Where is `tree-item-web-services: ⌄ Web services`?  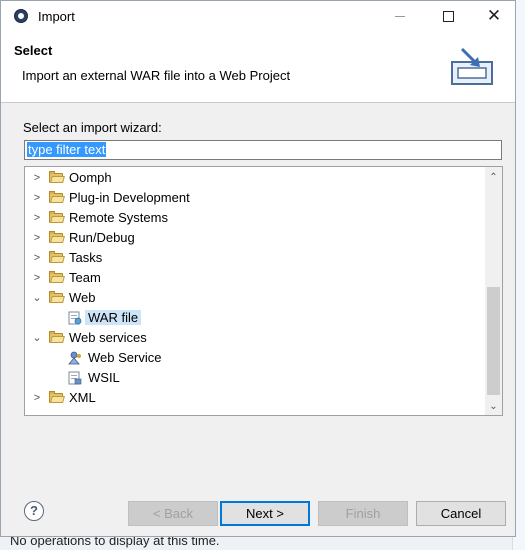 tree-item-web-services: ⌄ Web services is located at coordinates (255, 338).